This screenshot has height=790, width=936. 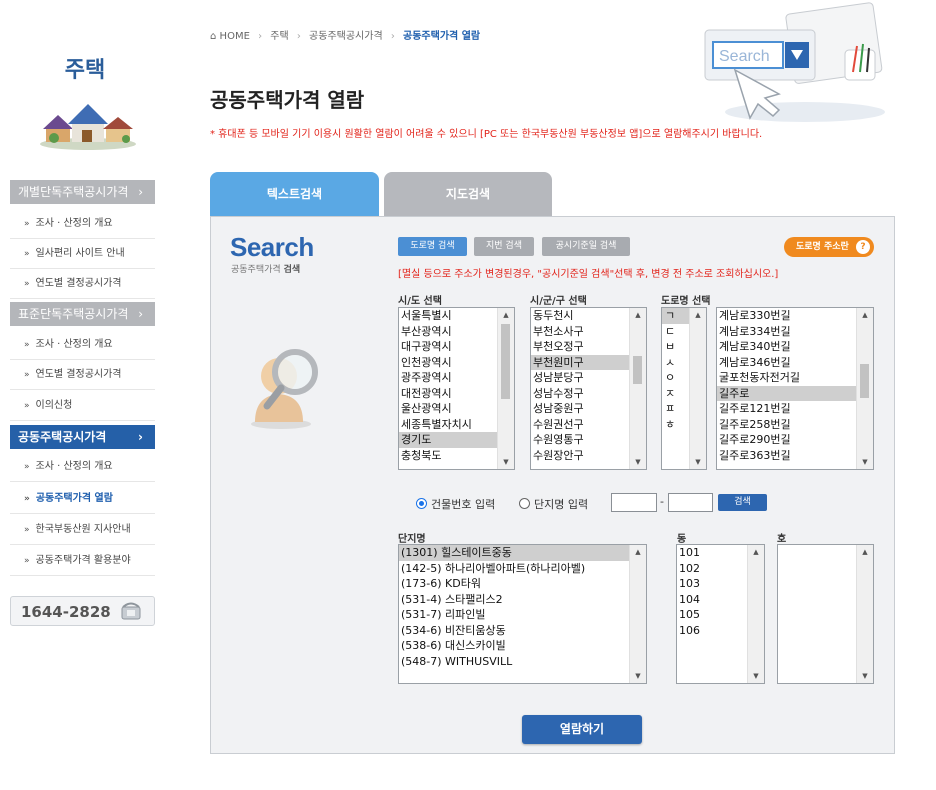 What do you see at coordinates (412, 539) in the screenshot?
I see `complex-label: 단지명` at bounding box center [412, 539].